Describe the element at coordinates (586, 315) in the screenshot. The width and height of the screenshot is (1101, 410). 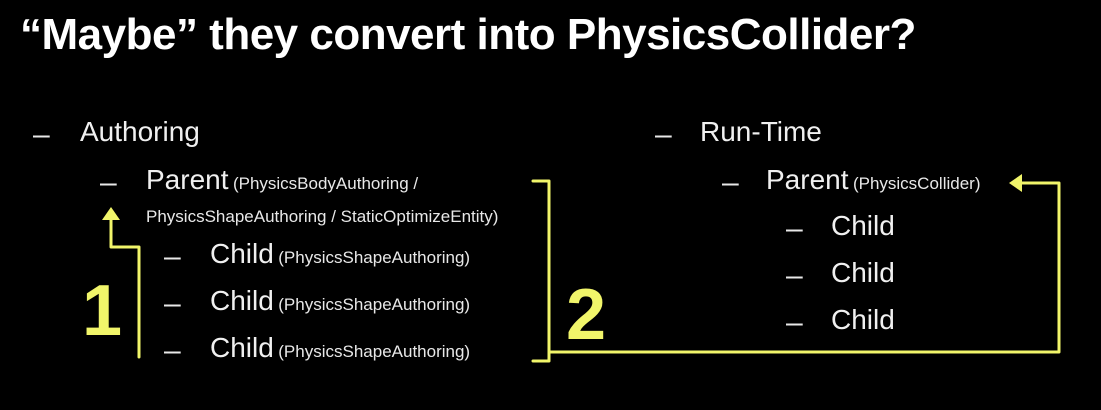
I see `step2-number: 2` at that location.